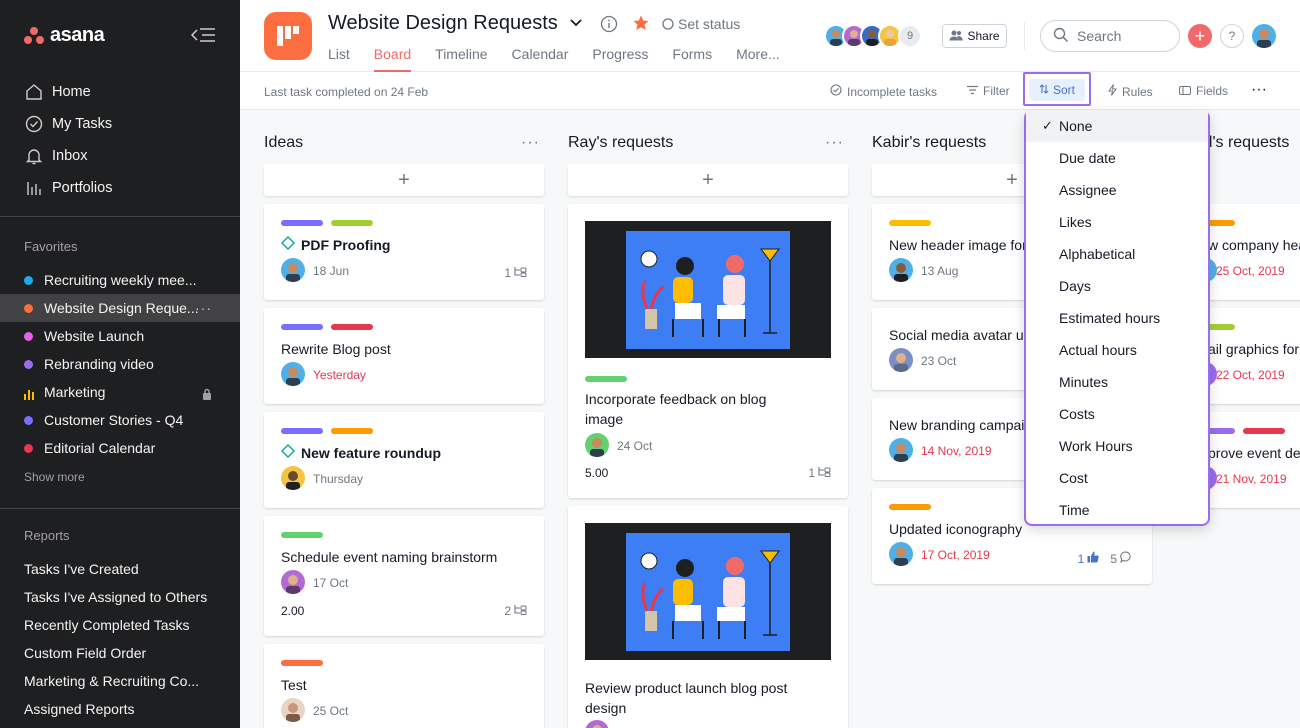 Image resolution: width=1300 pixels, height=728 pixels. Describe the element at coordinates (404, 143) in the screenshot. I see `column-title: Ideas` at that location.